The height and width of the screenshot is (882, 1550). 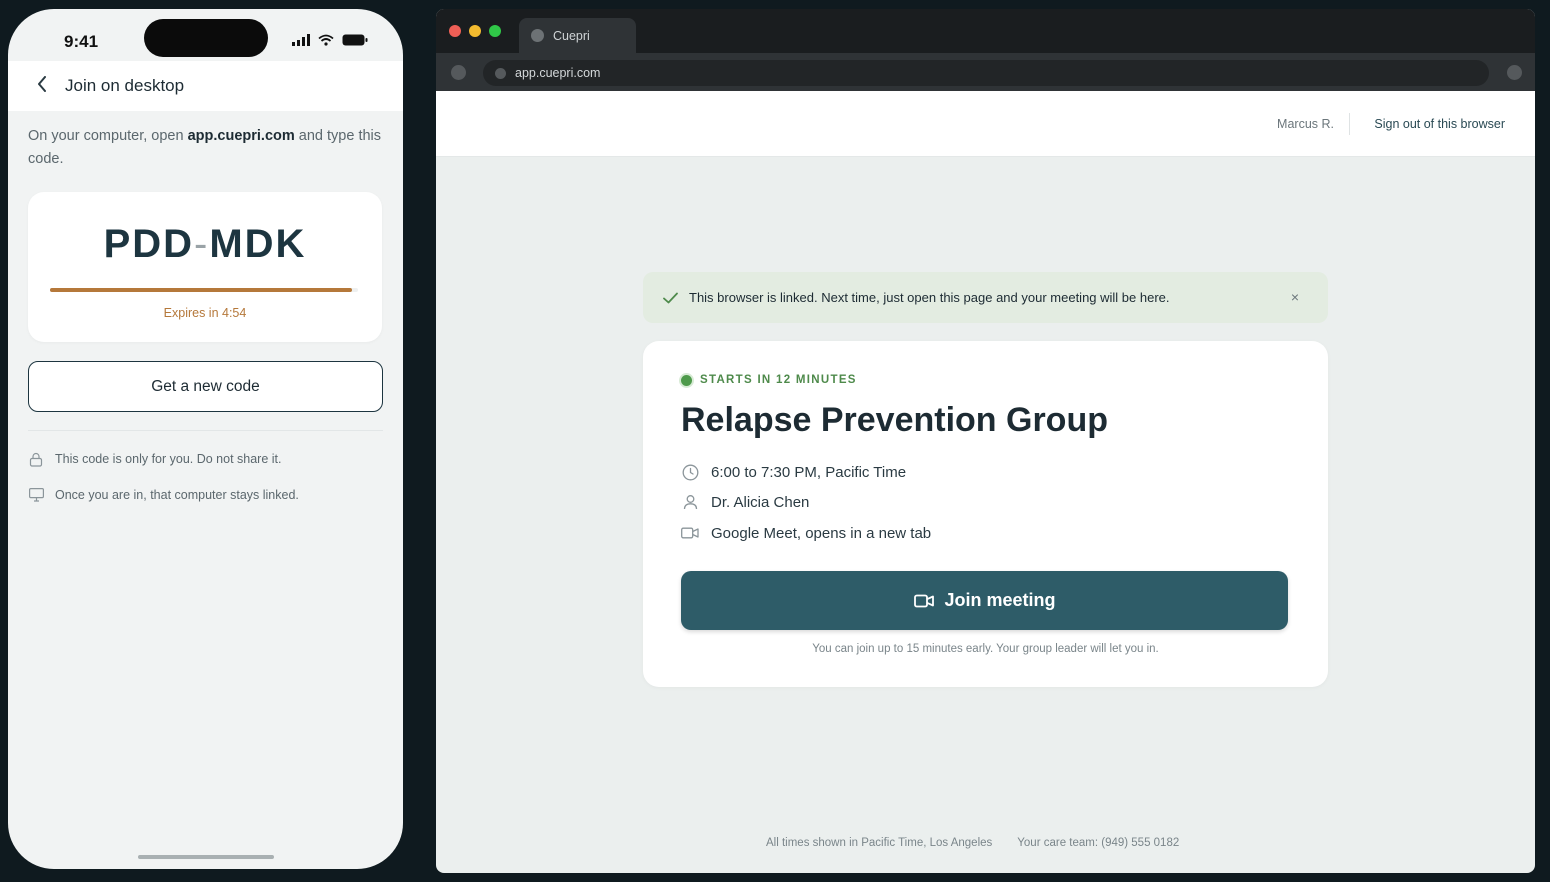 I want to click on divider, so click(x=205, y=430).